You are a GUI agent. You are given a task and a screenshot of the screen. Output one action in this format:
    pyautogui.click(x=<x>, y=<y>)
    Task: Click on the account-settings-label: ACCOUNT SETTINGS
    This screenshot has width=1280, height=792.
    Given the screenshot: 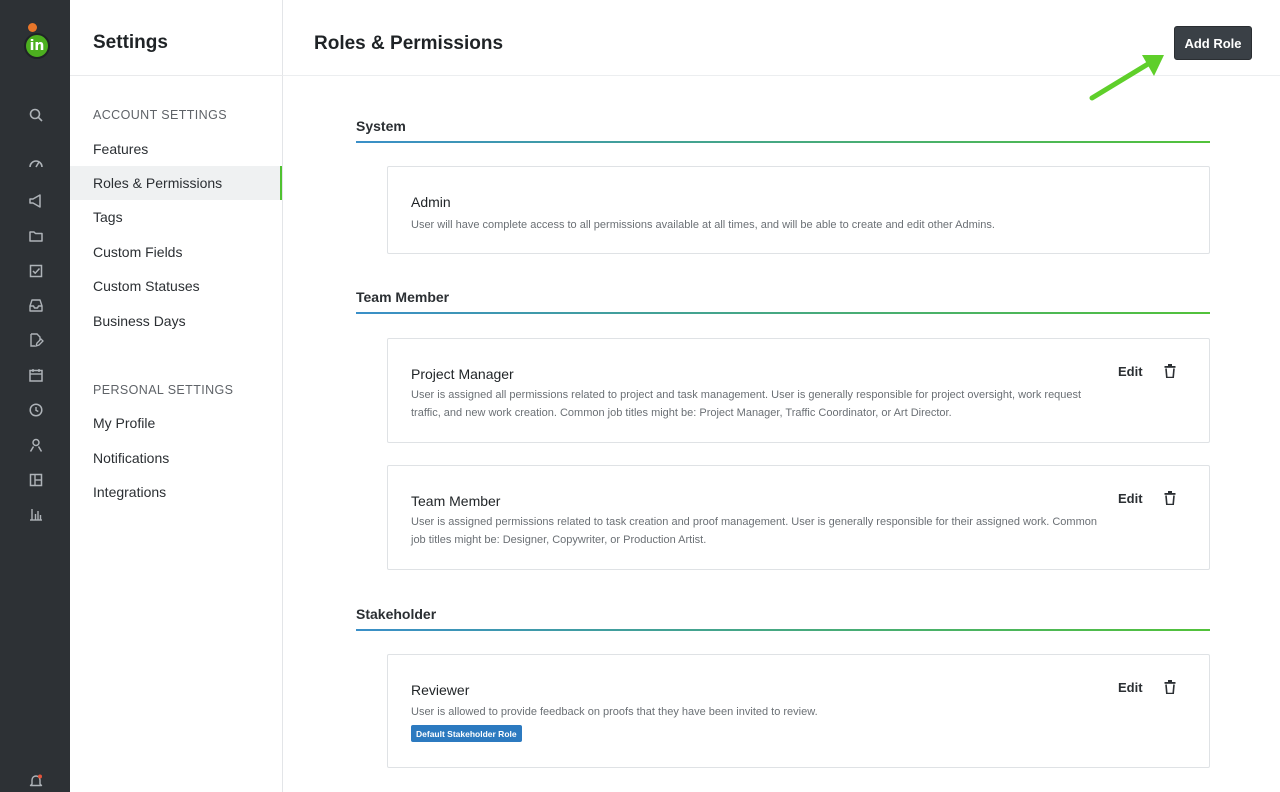 What is the action you would take?
    pyautogui.click(x=160, y=115)
    